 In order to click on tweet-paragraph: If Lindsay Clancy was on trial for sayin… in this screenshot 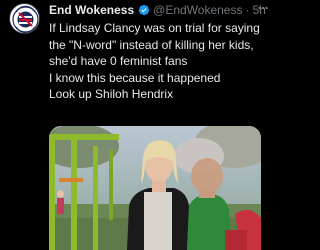, I will do `click(154, 44)`.